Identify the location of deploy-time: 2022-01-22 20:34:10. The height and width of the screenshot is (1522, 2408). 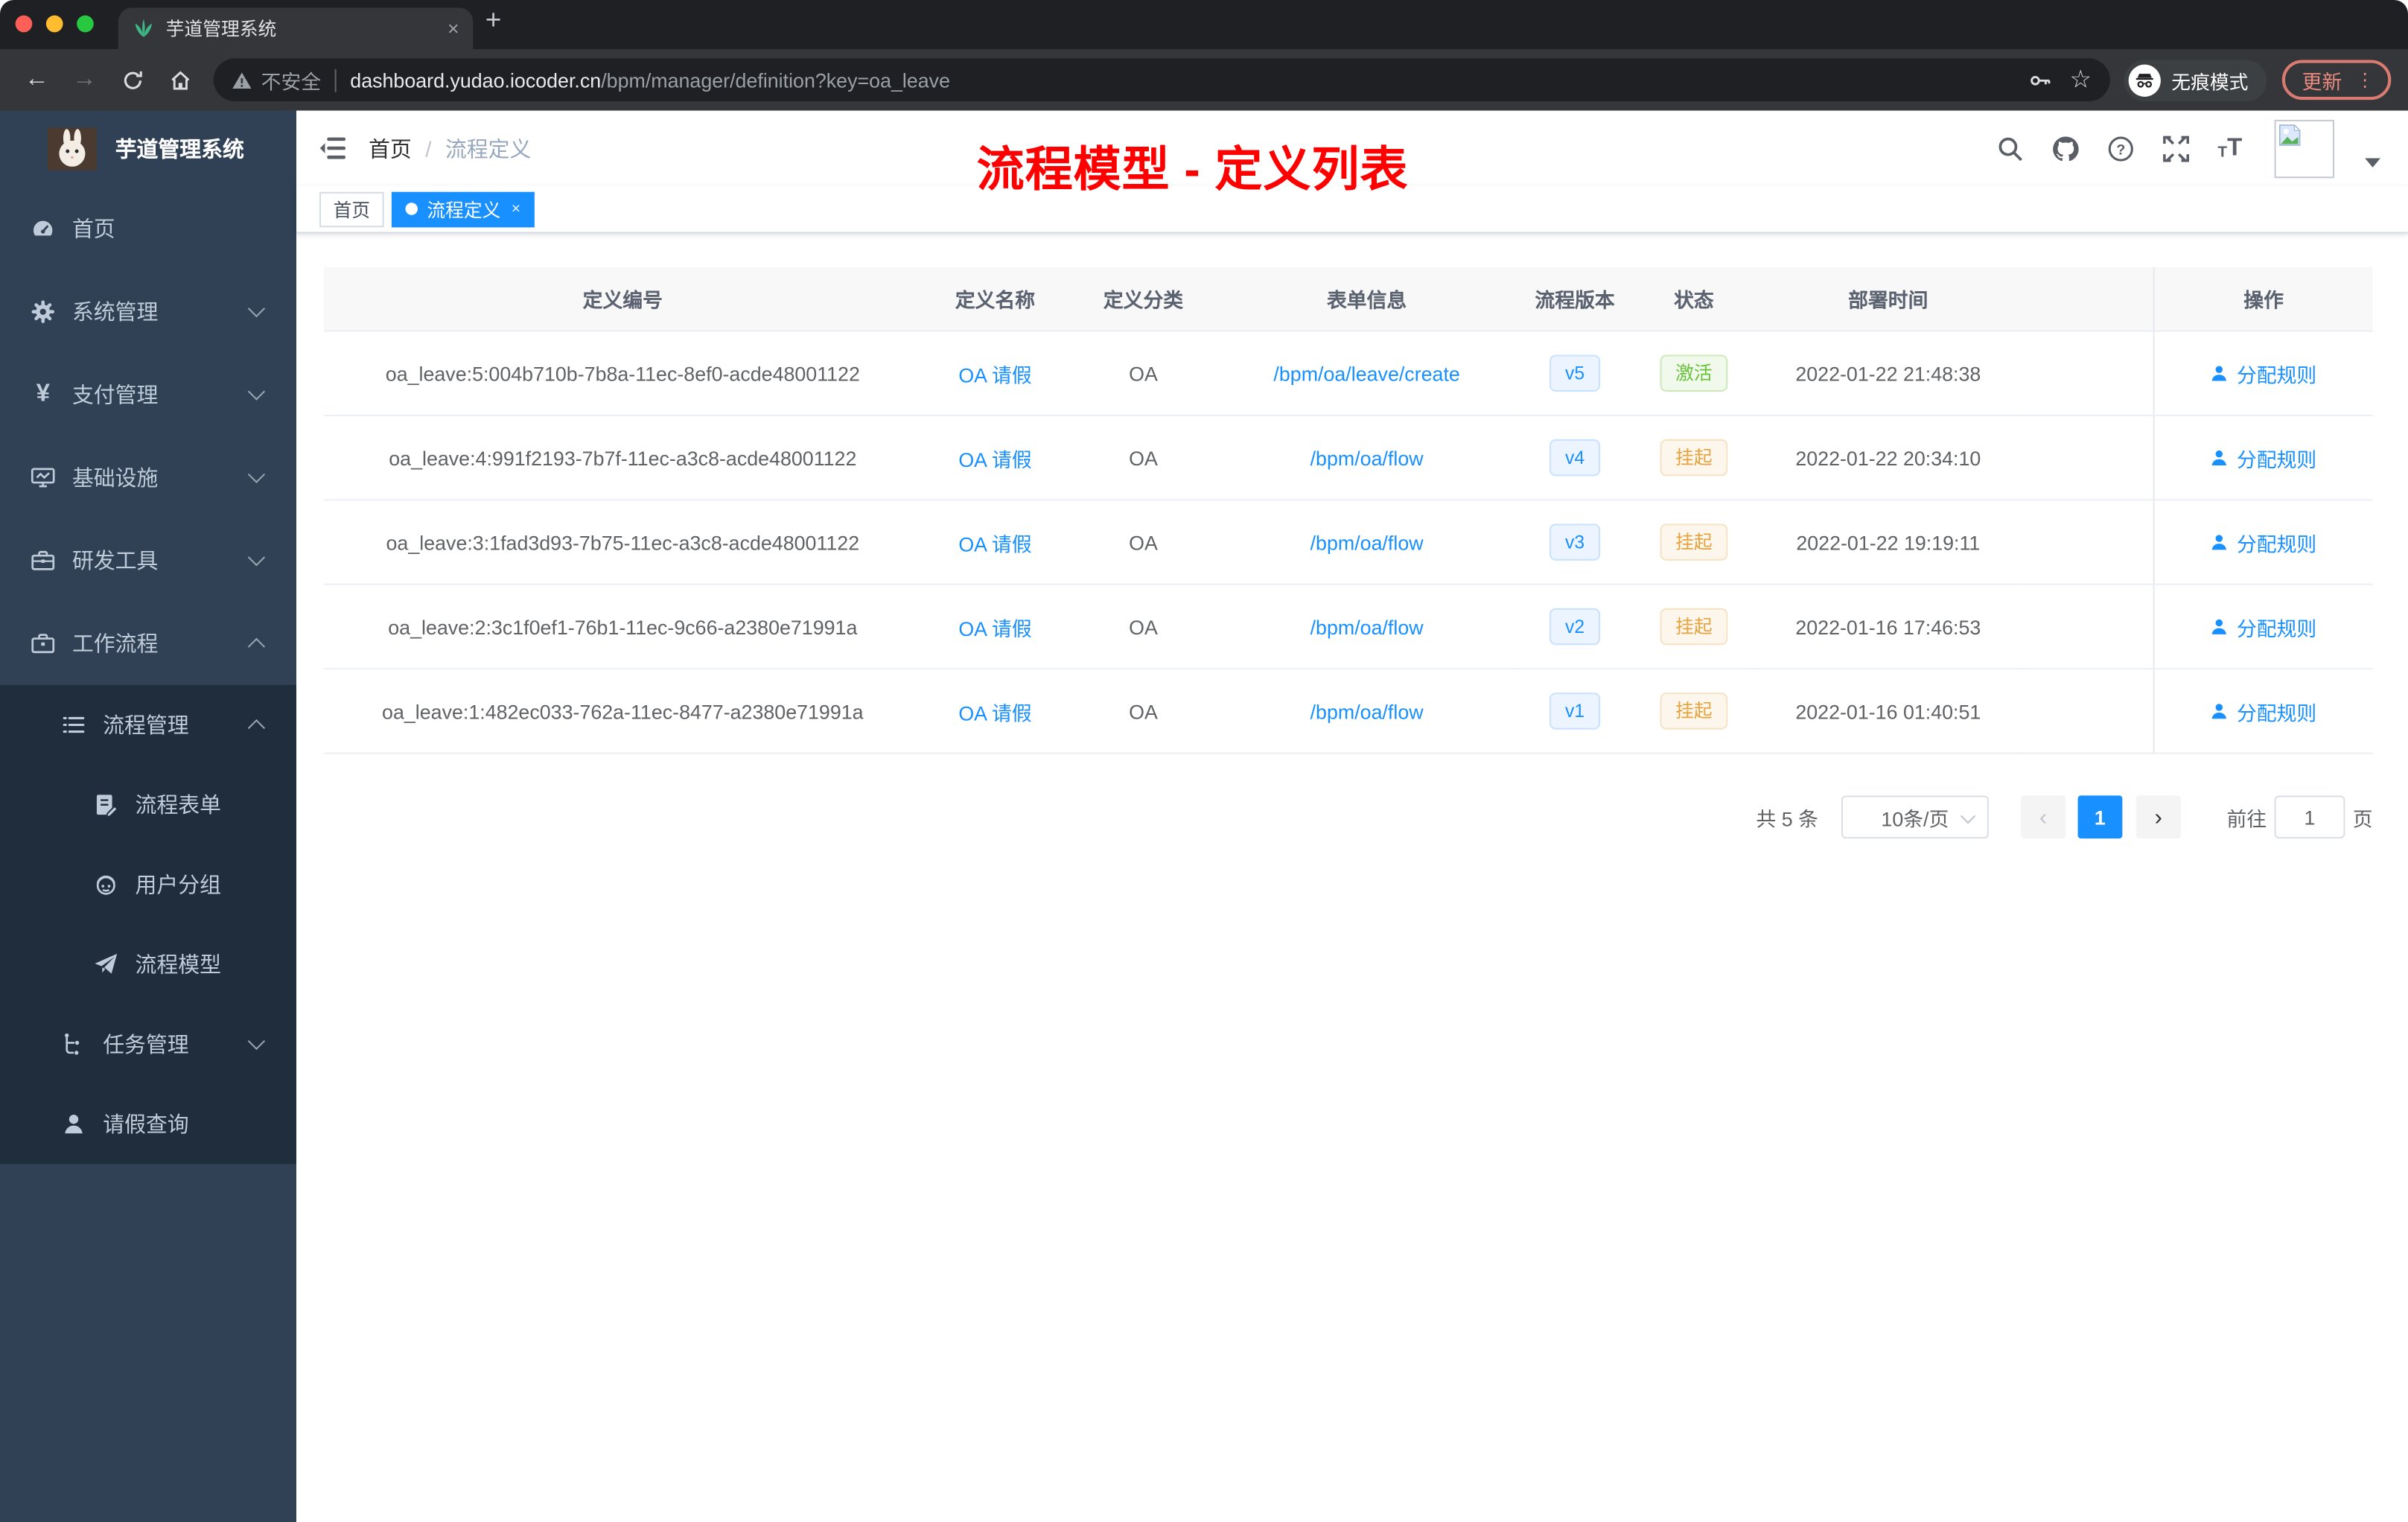
(1888, 458).